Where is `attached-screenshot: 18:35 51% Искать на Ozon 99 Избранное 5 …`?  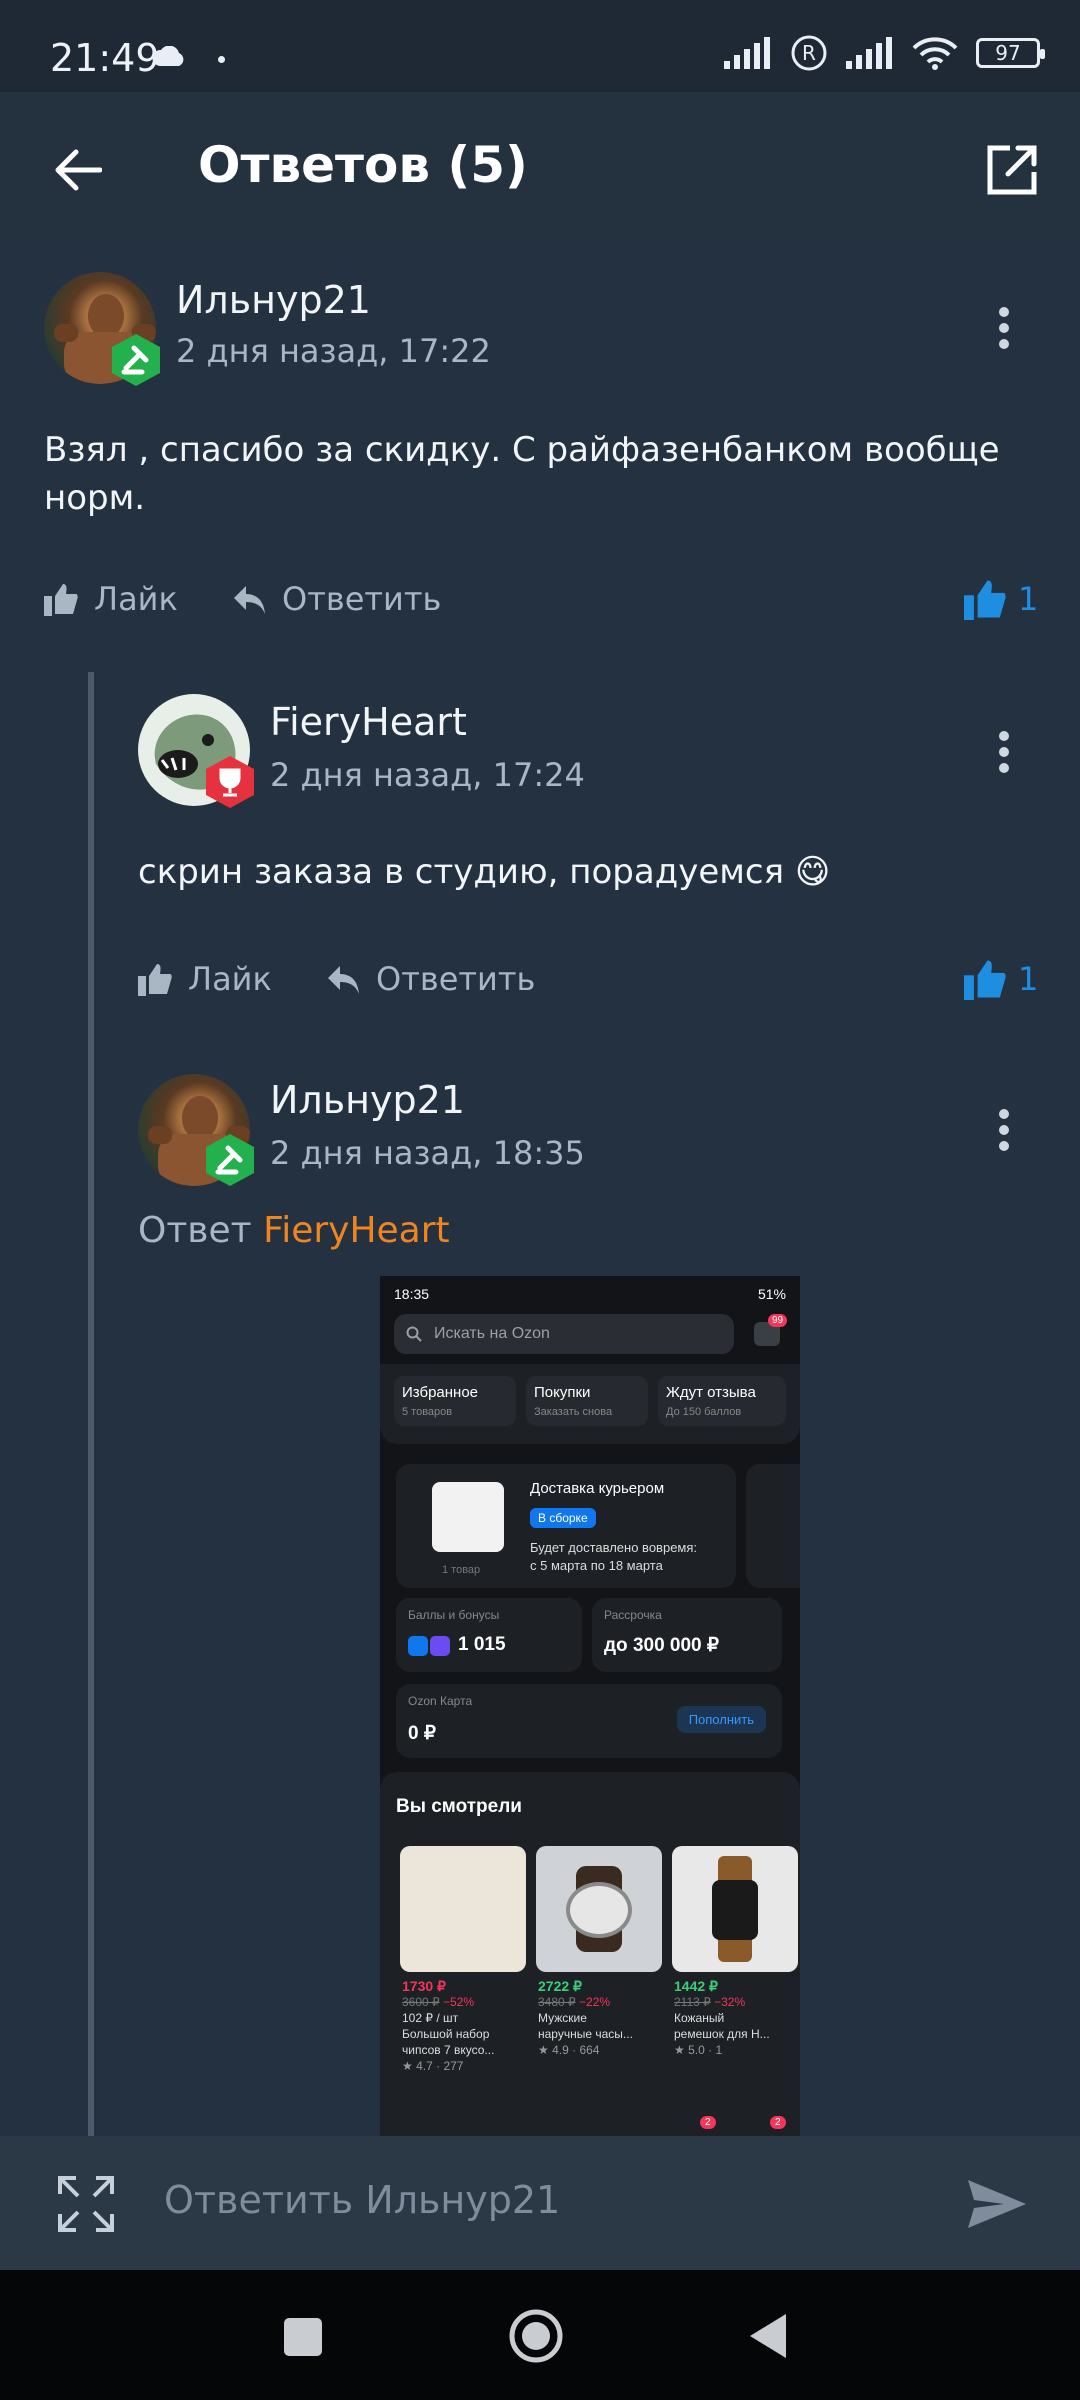
attached-screenshot: 18:35 51% Искать на Ozon 99 Избранное 5 … is located at coordinates (590, 1706).